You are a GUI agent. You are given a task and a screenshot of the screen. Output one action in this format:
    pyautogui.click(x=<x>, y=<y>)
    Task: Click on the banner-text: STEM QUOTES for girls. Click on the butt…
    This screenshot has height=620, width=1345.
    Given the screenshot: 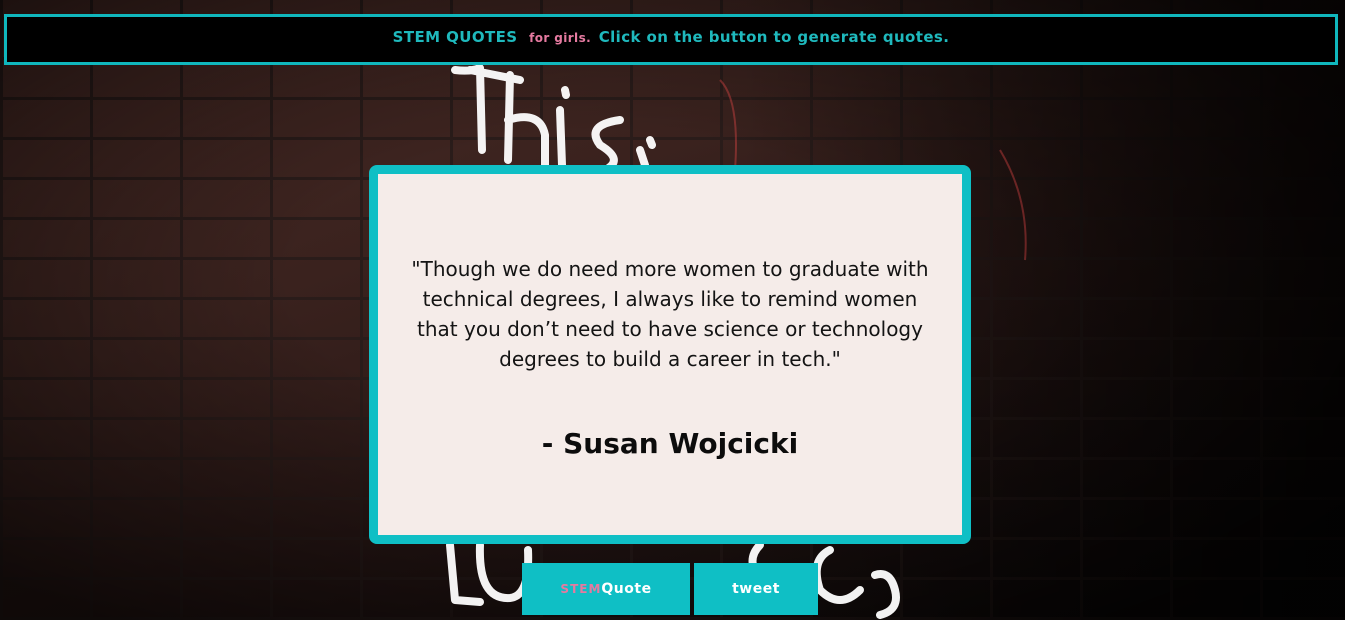 What is the action you would take?
    pyautogui.click(x=671, y=37)
    